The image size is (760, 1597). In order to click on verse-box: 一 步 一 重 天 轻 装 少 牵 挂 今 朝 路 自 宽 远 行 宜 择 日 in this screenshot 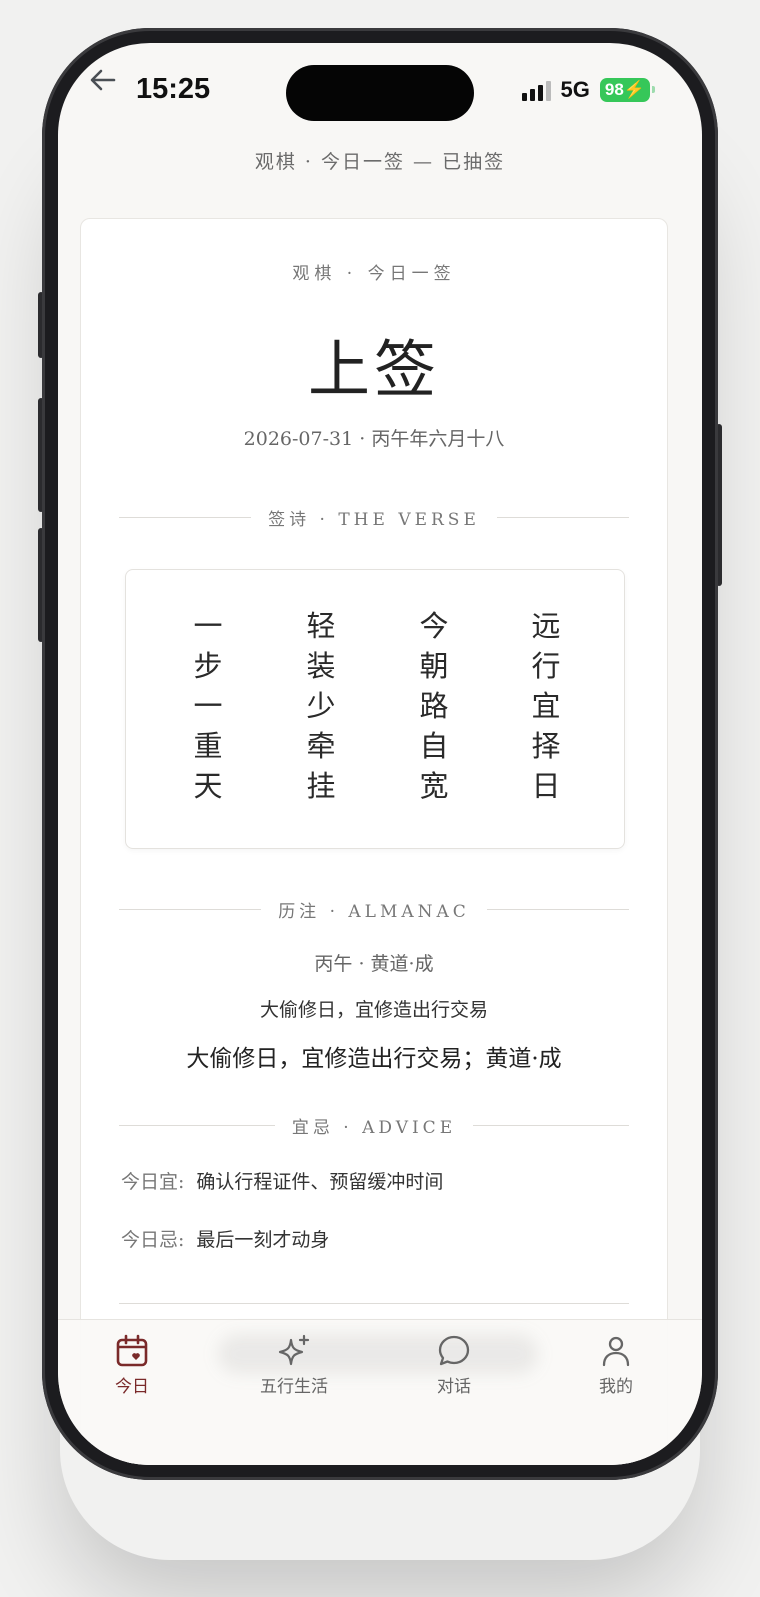, I will do `click(375, 709)`.